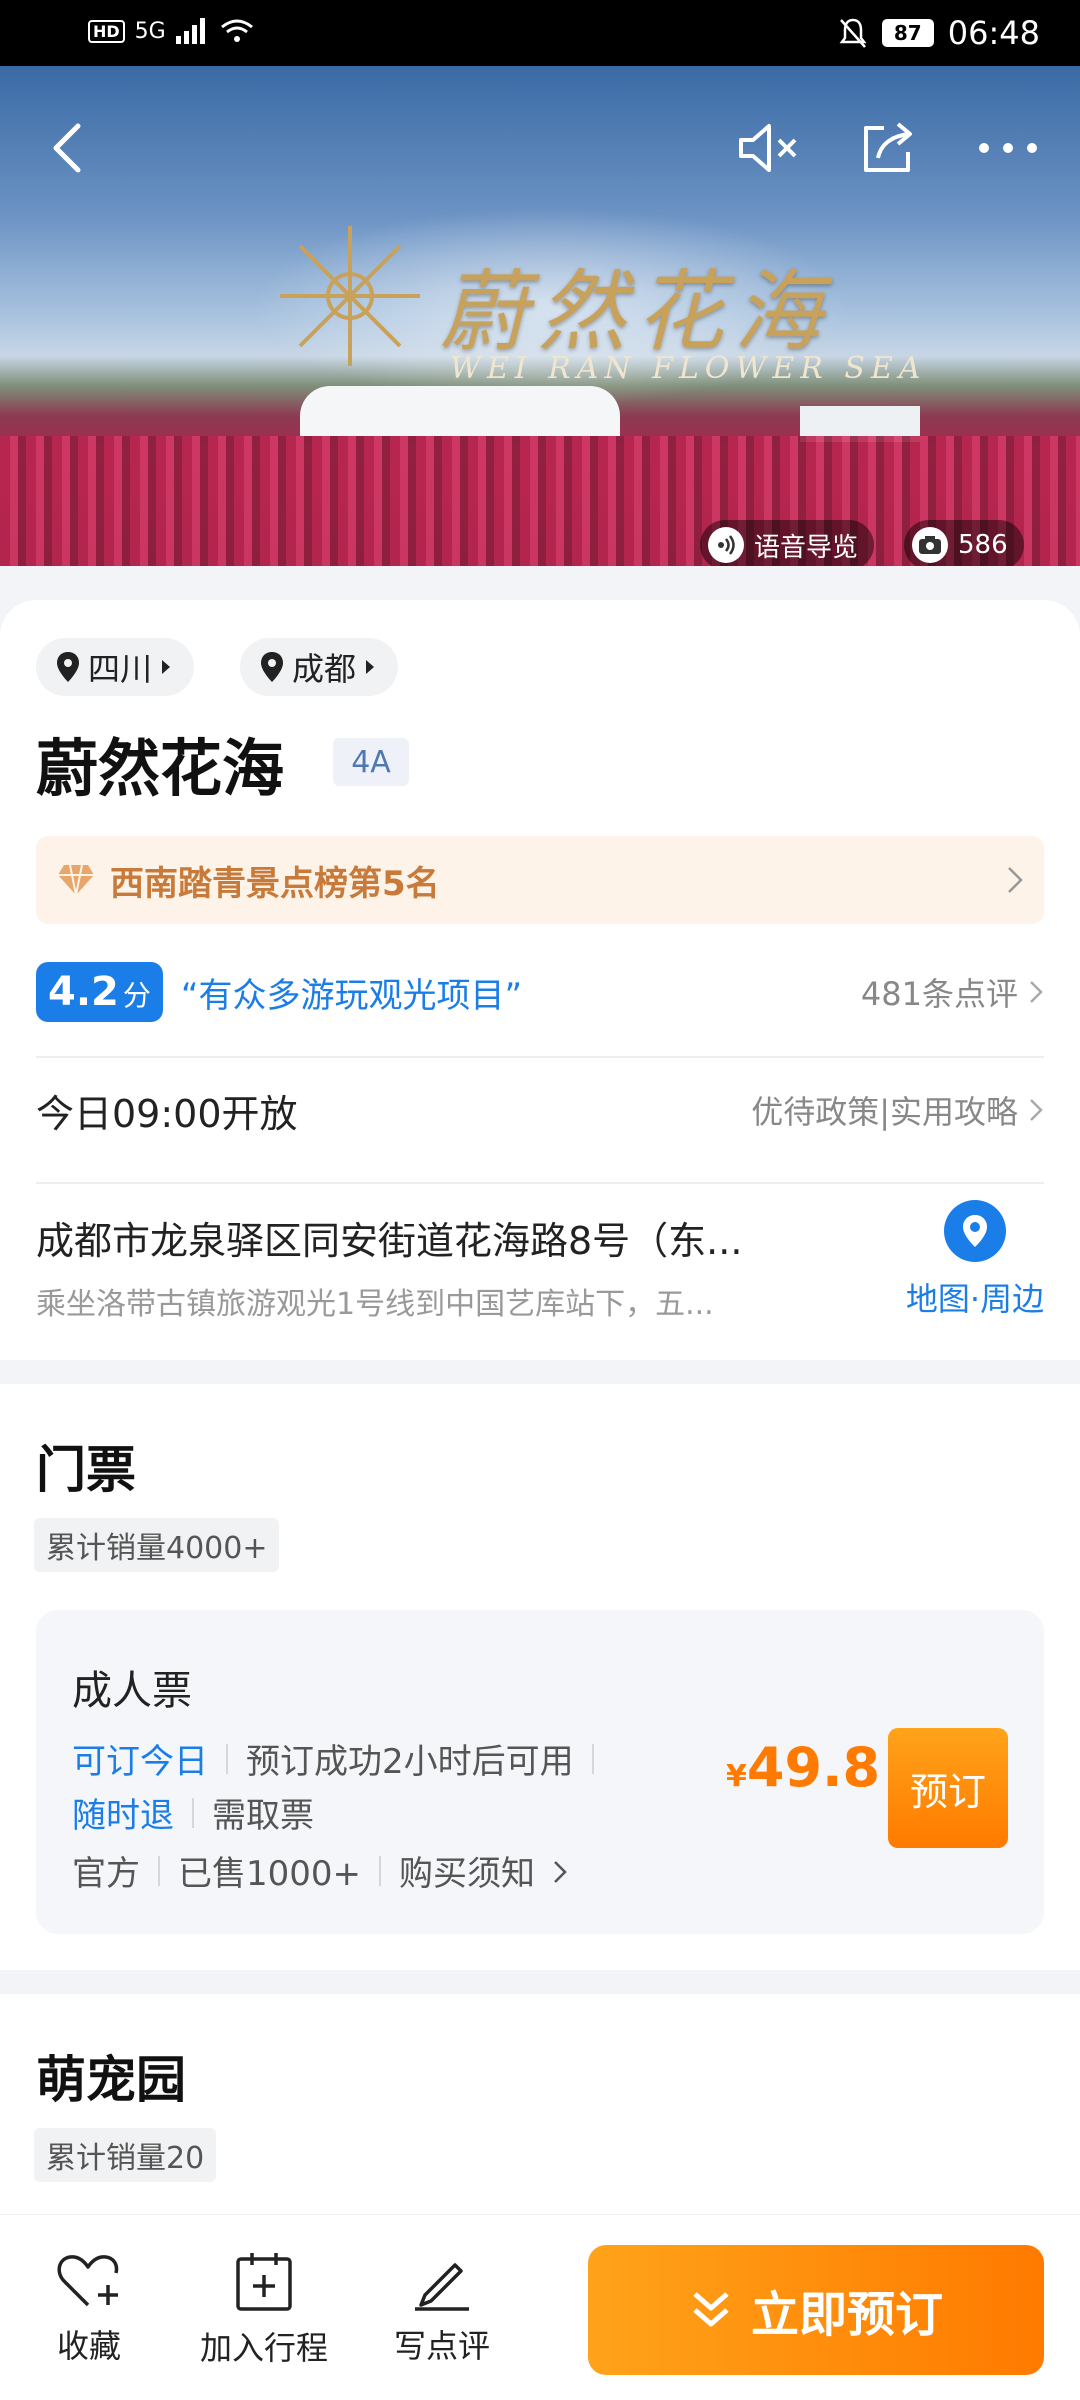 The height and width of the screenshot is (2400, 1080). What do you see at coordinates (125, 2155) in the screenshot?
I see `pet-park-sales-tag: 累计销量20` at bounding box center [125, 2155].